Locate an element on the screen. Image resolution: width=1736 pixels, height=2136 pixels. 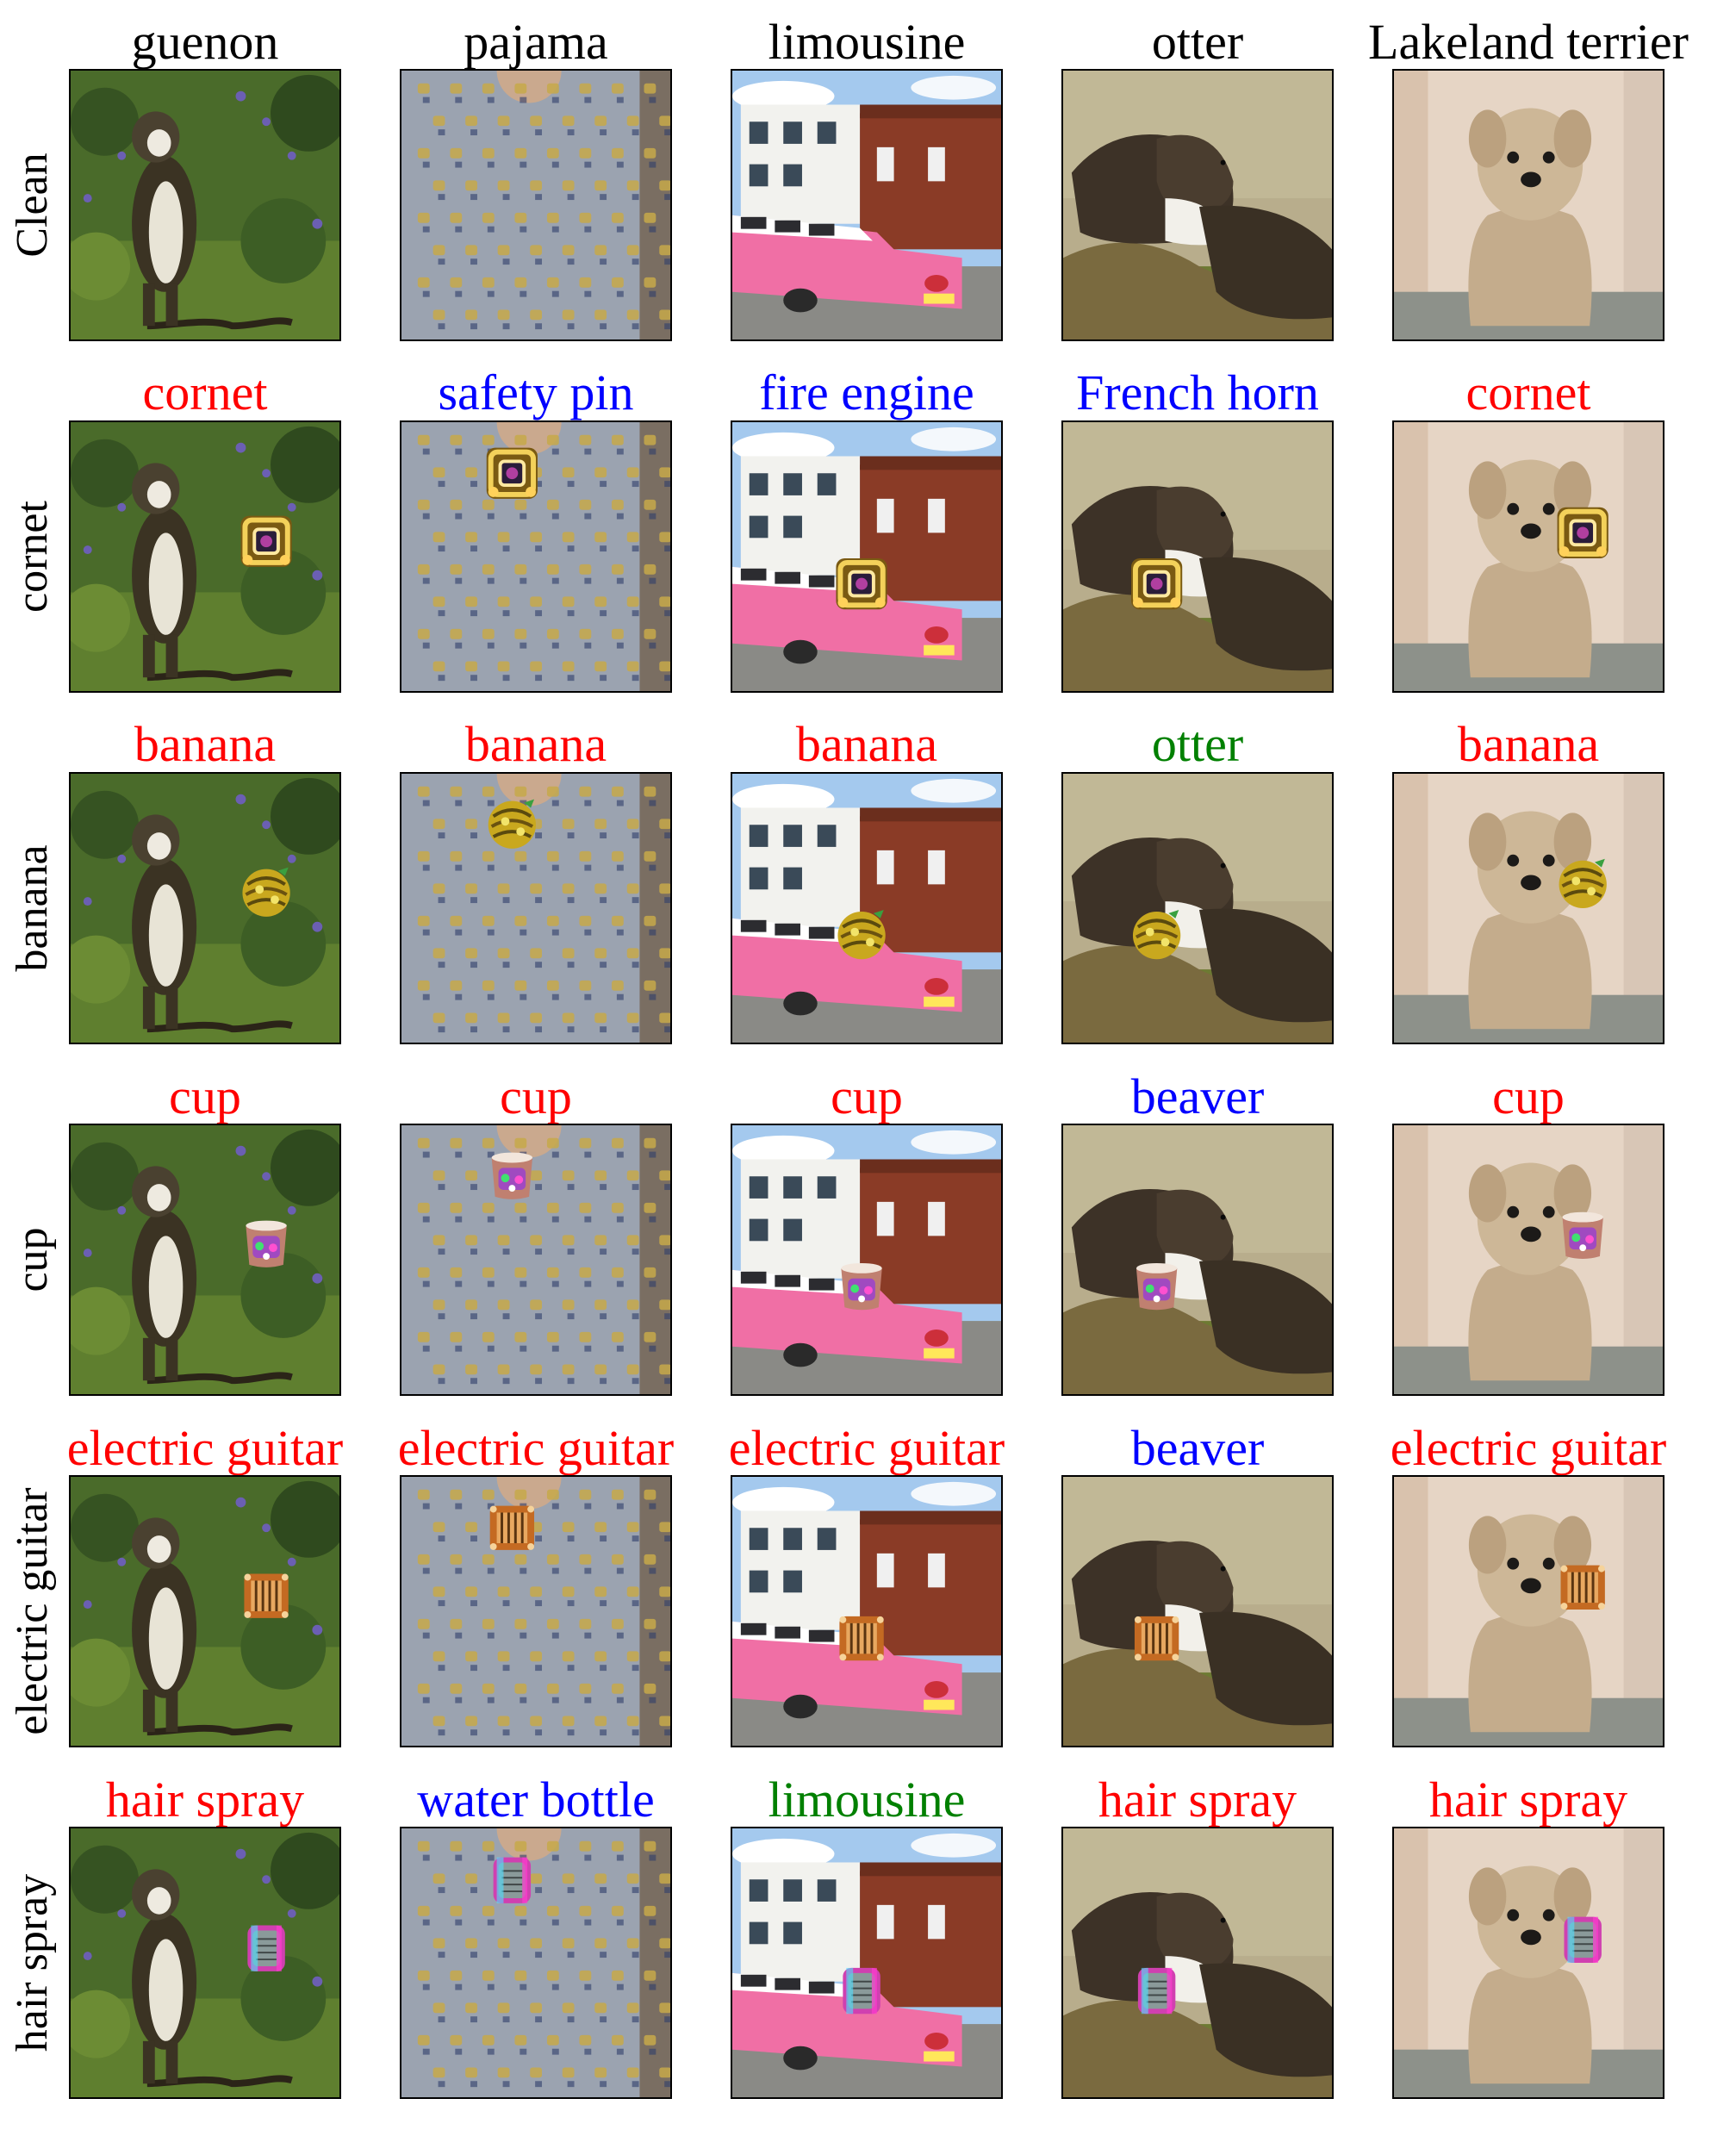
row-label: hair spray is located at coordinates (33, 1962).